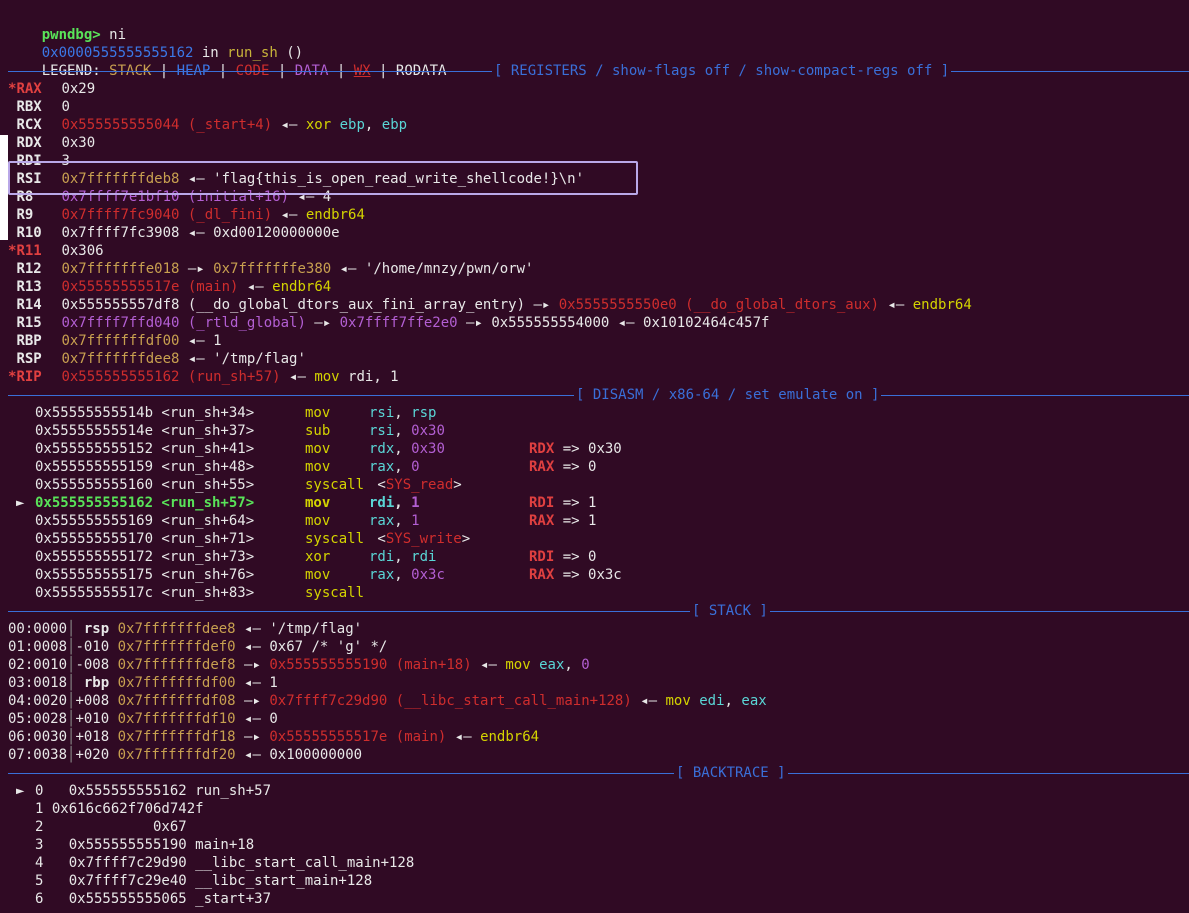  I want to click on disasm-address: 0x555555555159 <run_sh+48>, so click(145, 467).